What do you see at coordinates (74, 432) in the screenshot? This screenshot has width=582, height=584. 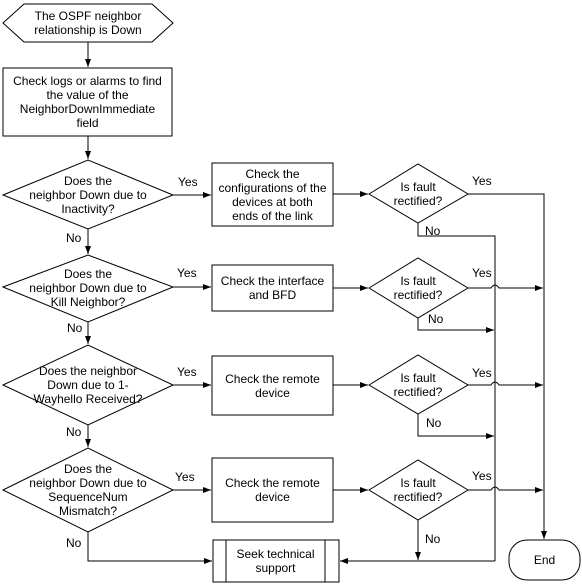 I see `no-label-q3: No` at bounding box center [74, 432].